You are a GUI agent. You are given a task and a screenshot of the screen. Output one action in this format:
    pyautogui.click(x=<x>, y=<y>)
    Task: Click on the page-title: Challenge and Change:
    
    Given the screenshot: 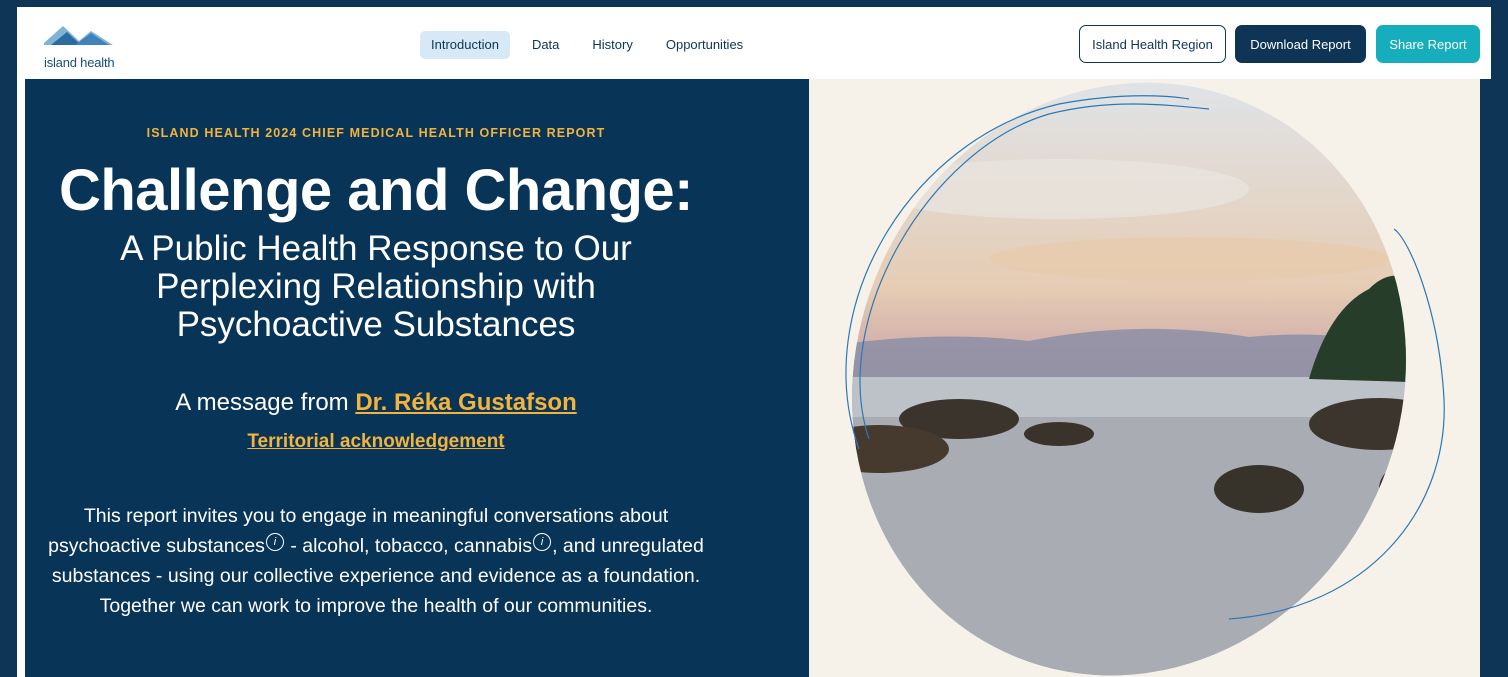 What is the action you would take?
    pyautogui.click(x=376, y=190)
    